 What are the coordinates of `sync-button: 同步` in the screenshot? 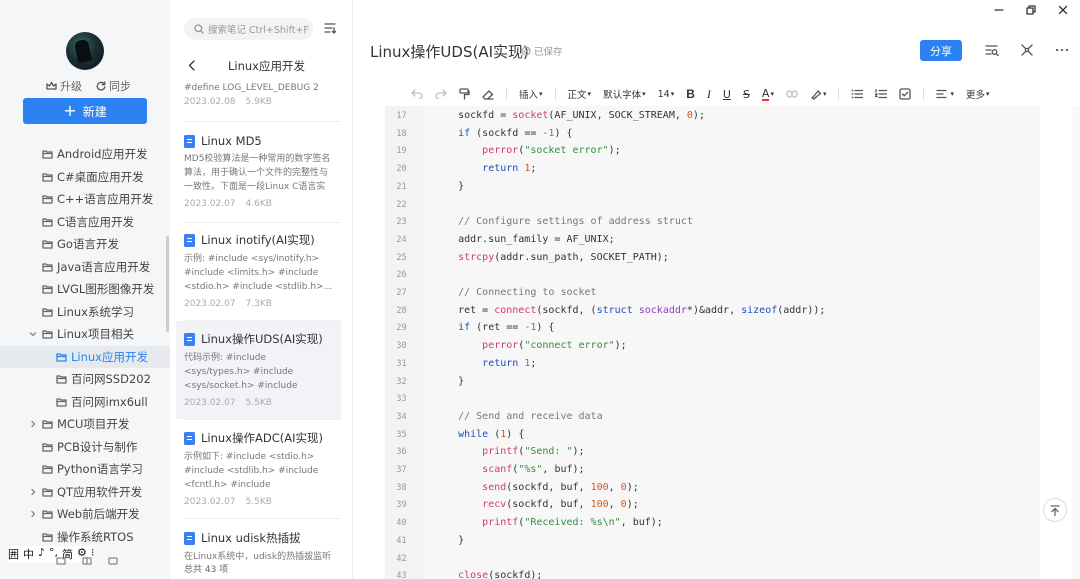 It's located at (113, 86).